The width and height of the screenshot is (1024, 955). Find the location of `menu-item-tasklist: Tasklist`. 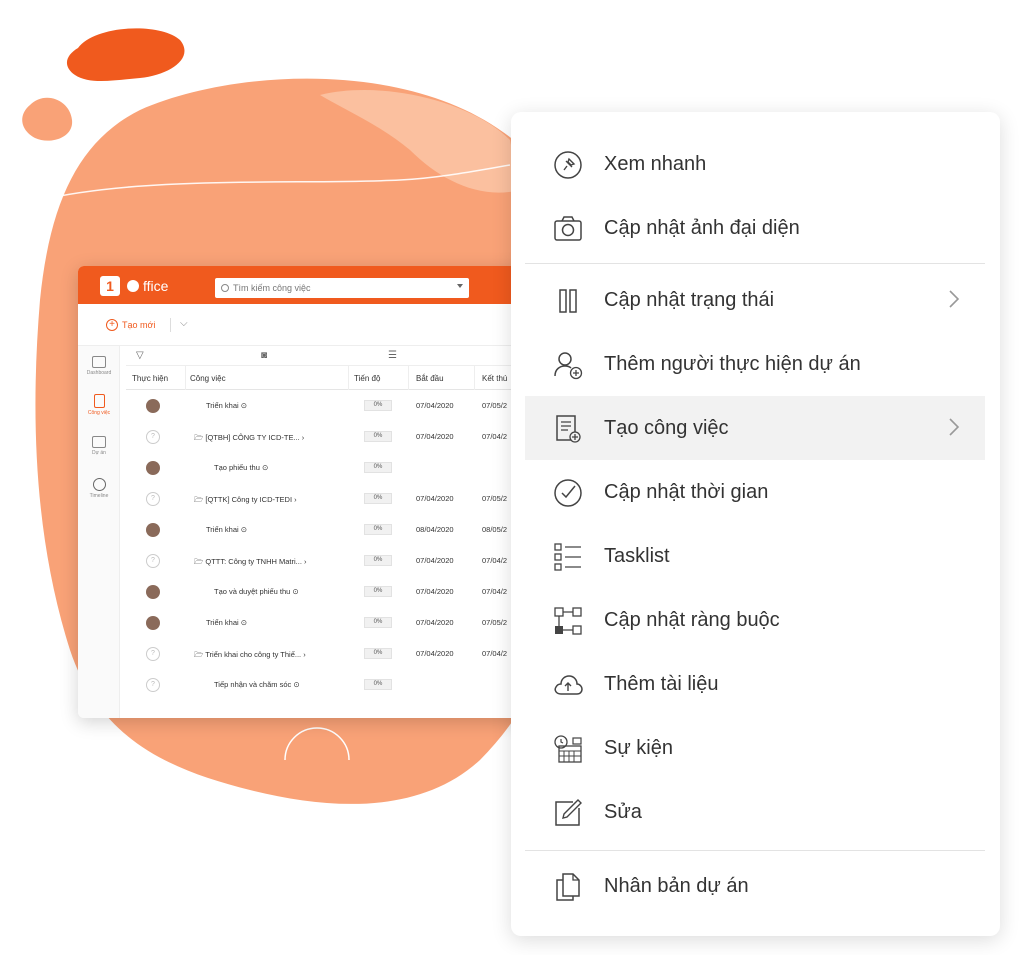

menu-item-tasklist: Tasklist is located at coordinates (755, 556).